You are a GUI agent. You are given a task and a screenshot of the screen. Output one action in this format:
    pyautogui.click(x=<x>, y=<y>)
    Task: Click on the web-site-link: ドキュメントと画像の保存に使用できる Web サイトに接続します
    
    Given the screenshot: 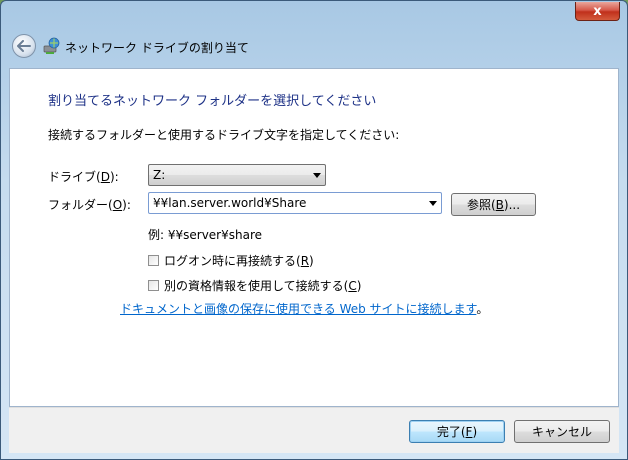 What is the action you would take?
    pyautogui.click(x=298, y=309)
    